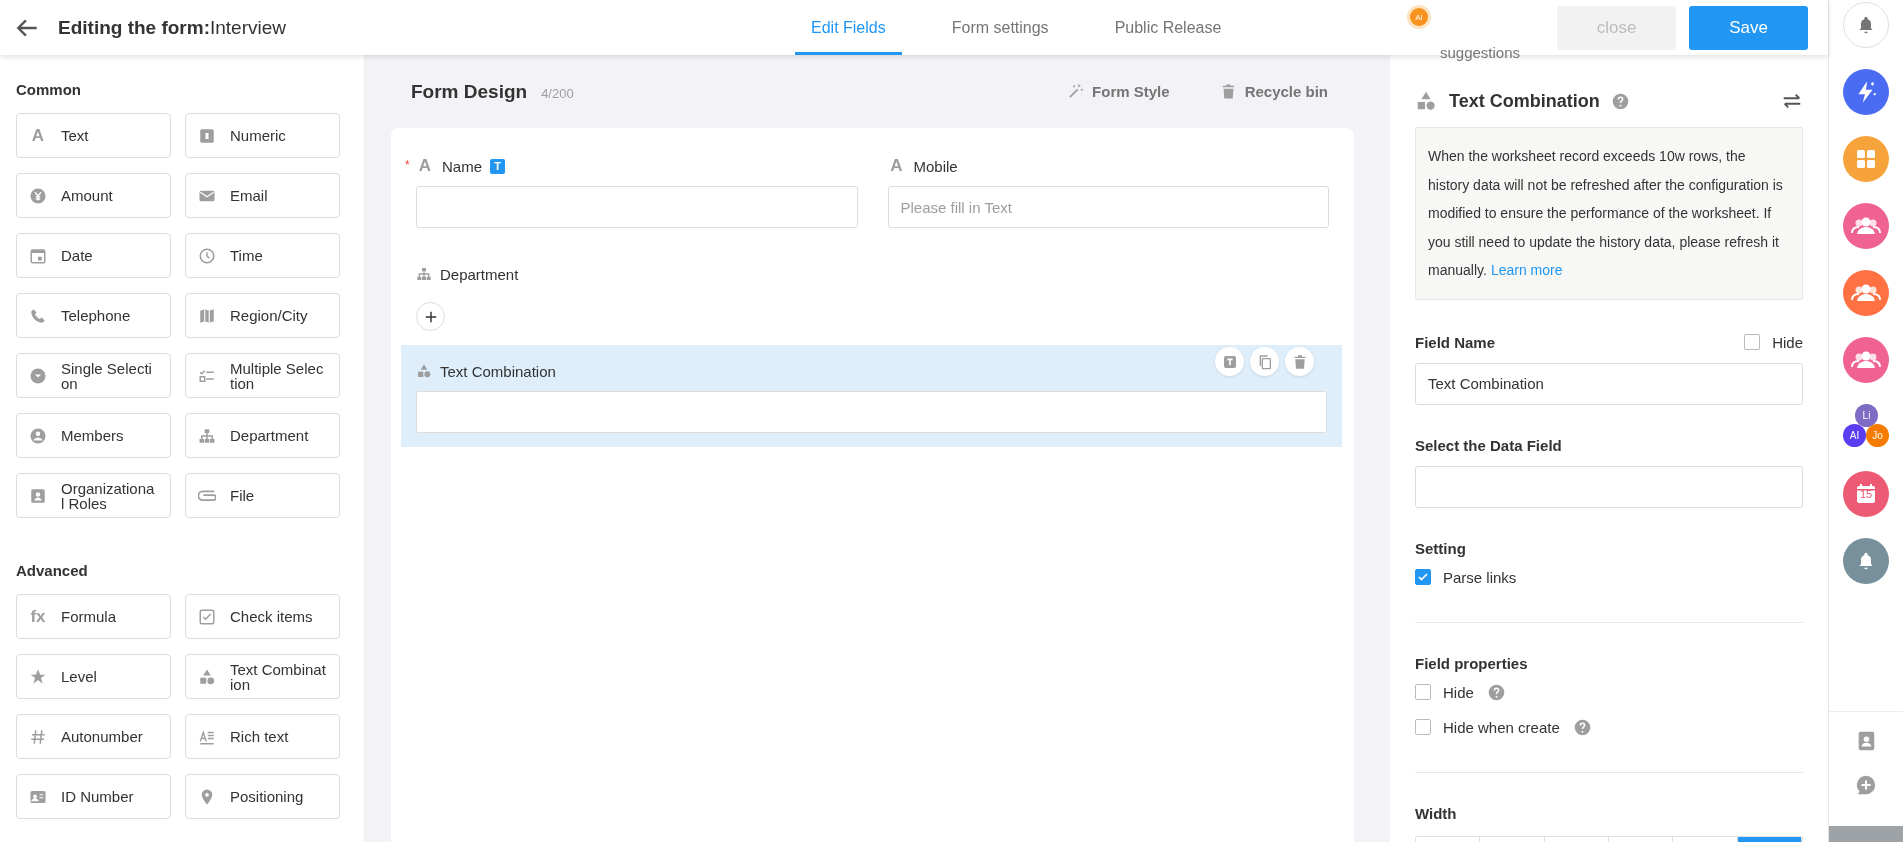 The width and height of the screenshot is (1903, 842). I want to click on section-heading: Advanced, so click(52, 570).